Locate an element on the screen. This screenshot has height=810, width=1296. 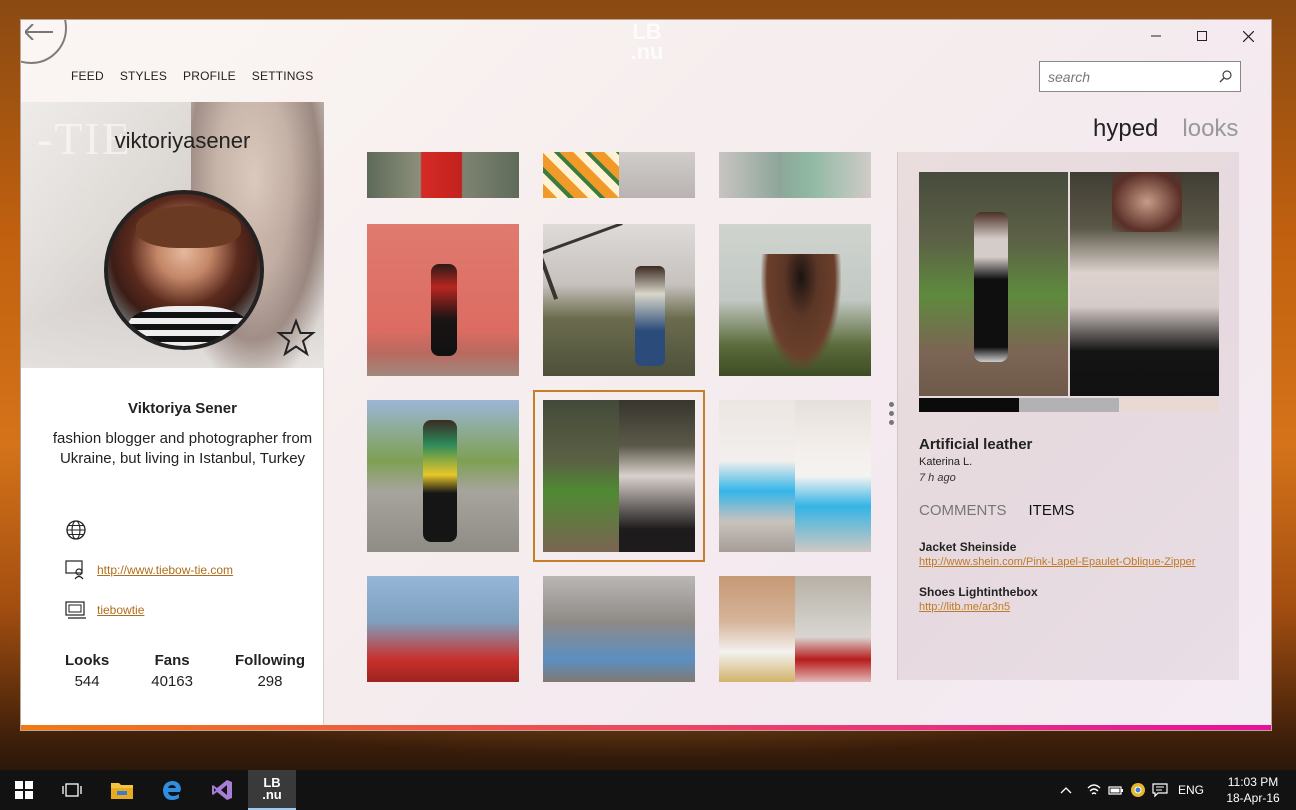
maximize-button is located at coordinates (1202, 36).